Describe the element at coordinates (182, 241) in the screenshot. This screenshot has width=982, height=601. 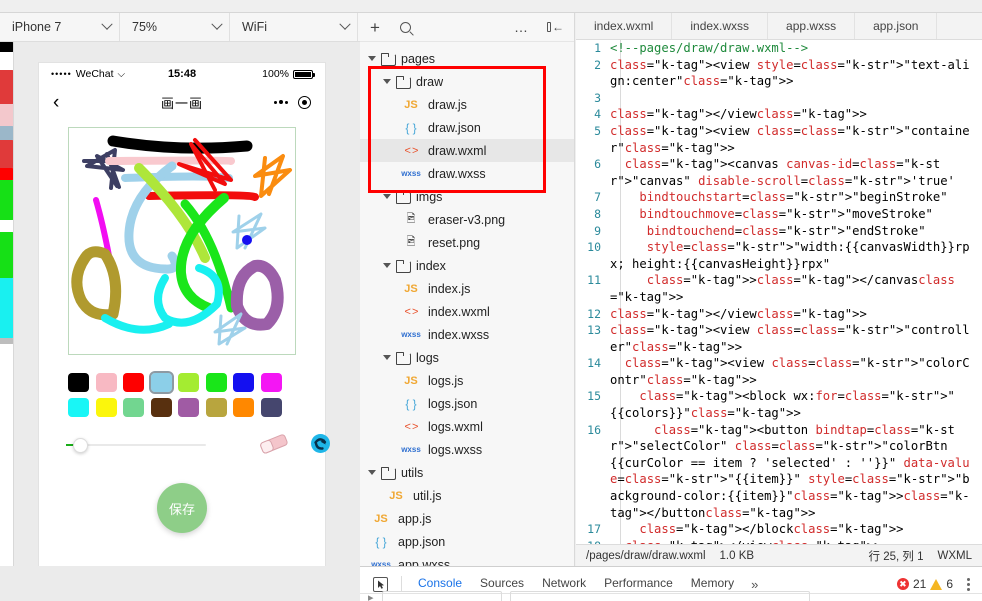
I see `drawing-canvas` at that location.